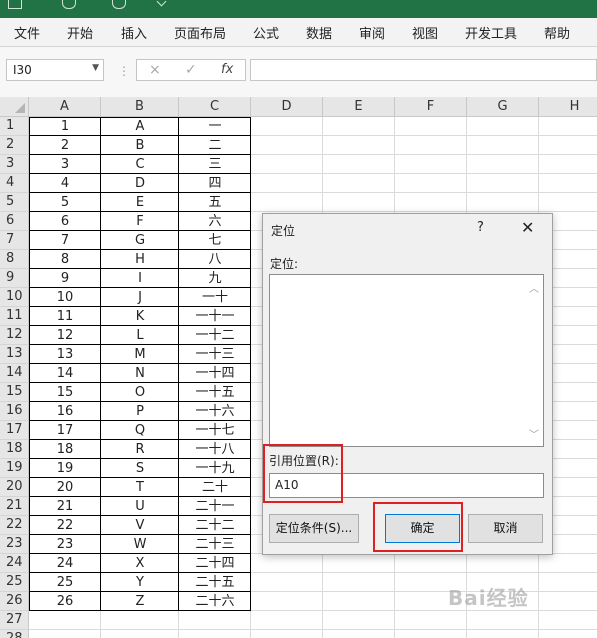 The height and width of the screenshot is (638, 597). Describe the element at coordinates (119, 4) in the screenshot. I see `redo-icon` at that location.